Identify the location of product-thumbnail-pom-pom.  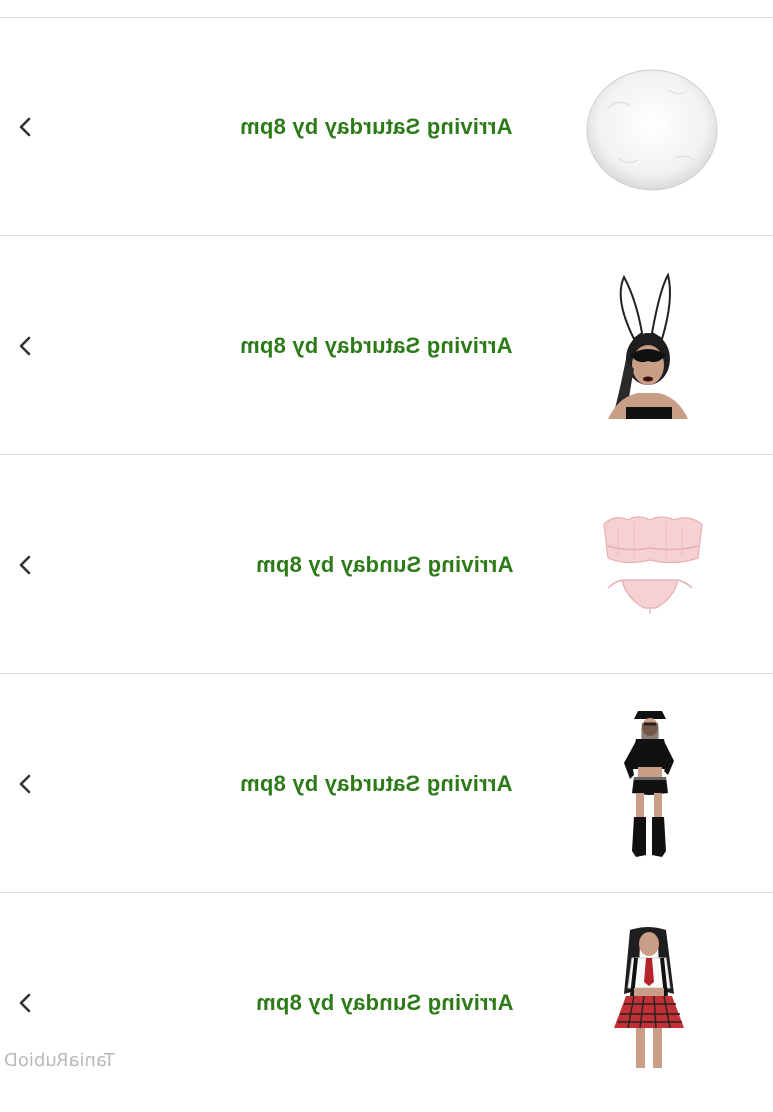
(648, 128).